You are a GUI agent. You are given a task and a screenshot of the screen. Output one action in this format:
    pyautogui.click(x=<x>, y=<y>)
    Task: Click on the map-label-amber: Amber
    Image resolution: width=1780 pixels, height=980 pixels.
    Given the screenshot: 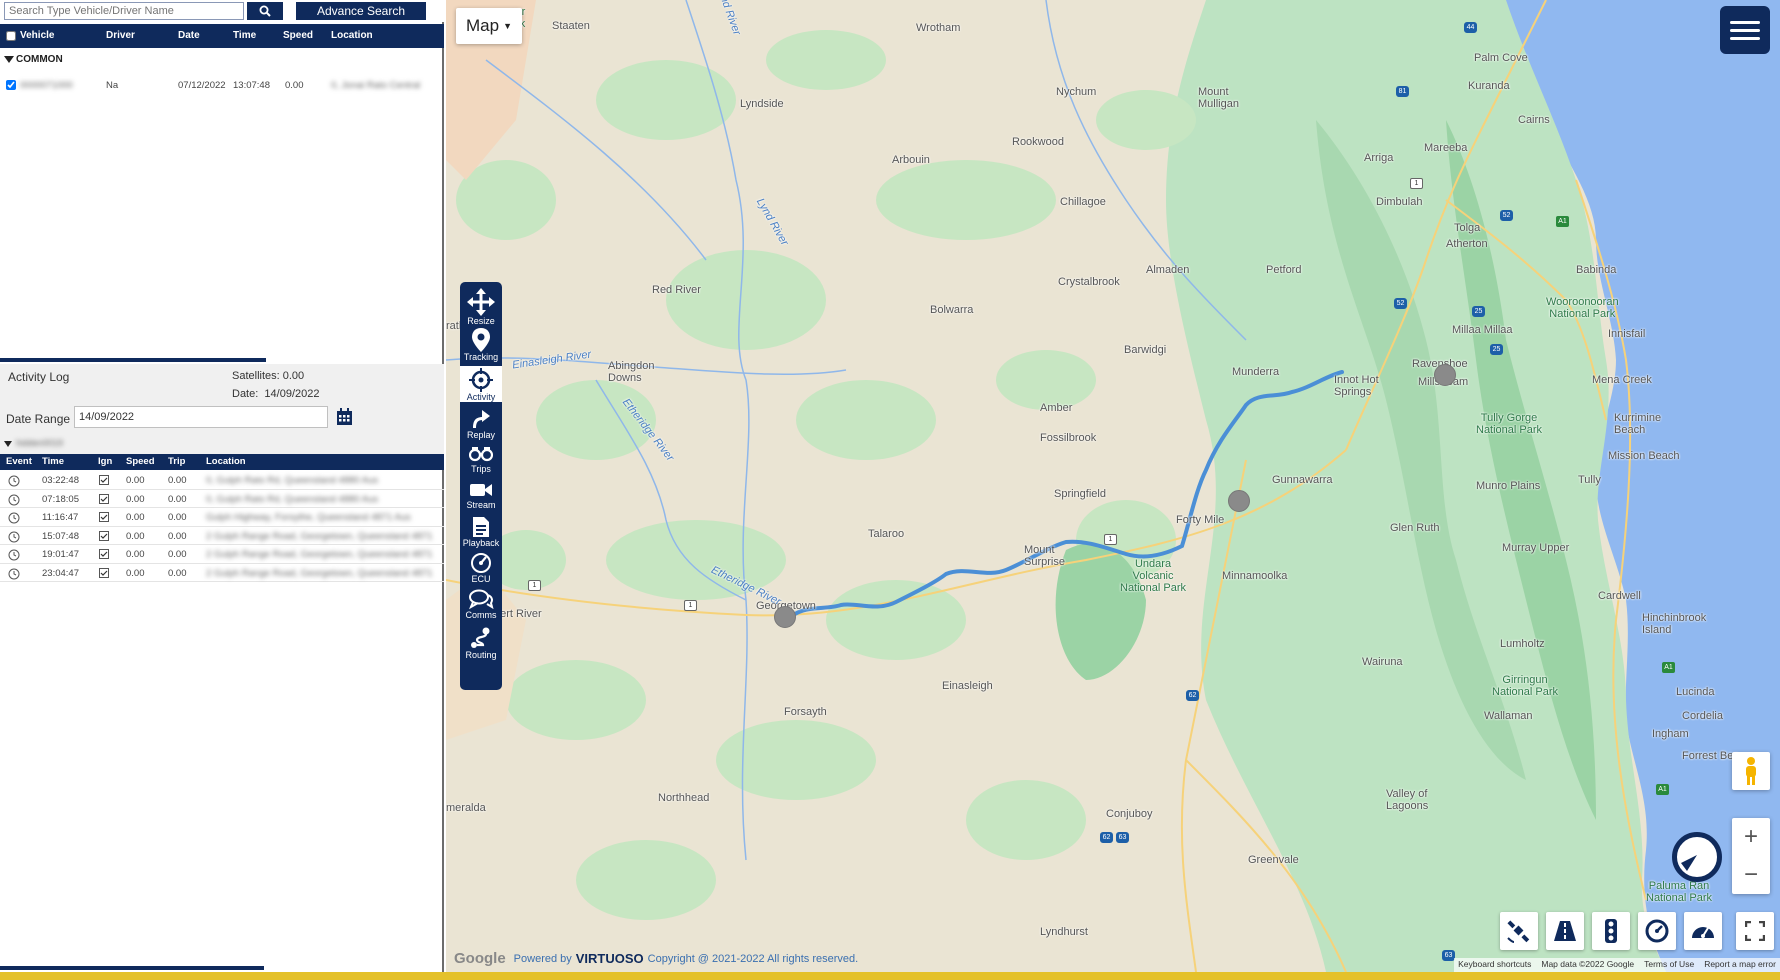 What is the action you would take?
    pyautogui.click(x=1056, y=408)
    